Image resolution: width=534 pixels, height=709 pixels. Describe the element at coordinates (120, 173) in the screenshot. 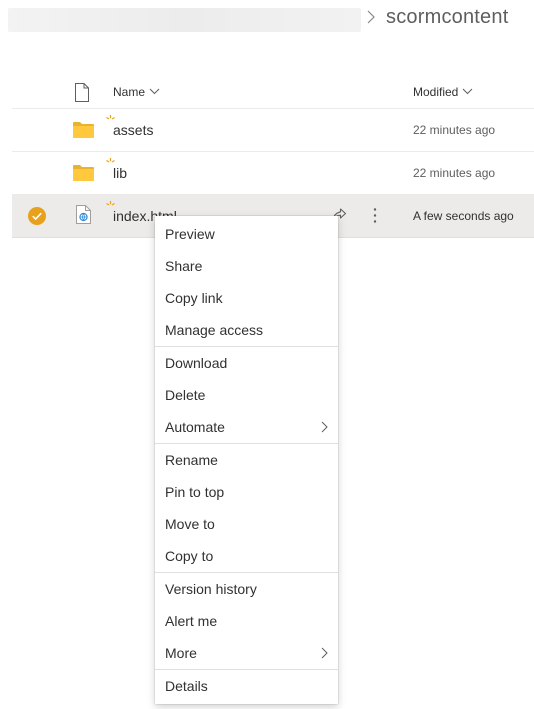

I see `file-name: lib` at that location.